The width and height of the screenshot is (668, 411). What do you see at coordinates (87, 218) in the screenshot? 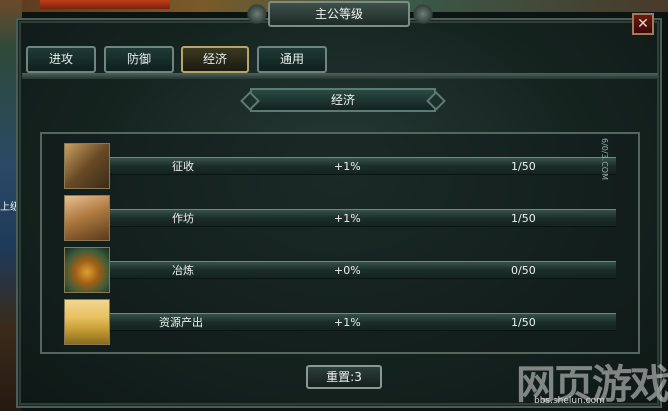
I see `workshop-icon` at bounding box center [87, 218].